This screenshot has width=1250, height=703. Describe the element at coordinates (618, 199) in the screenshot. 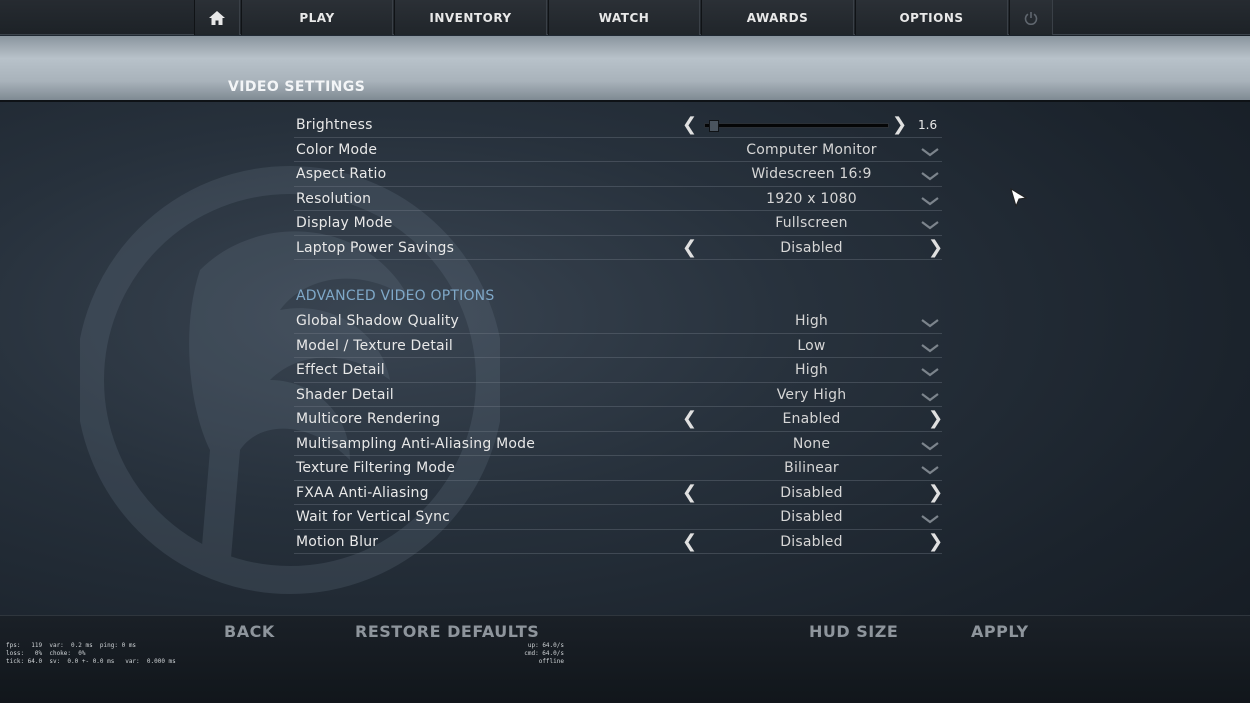

I see `setting-row-resolution: Resolution 1920 x 1080` at that location.